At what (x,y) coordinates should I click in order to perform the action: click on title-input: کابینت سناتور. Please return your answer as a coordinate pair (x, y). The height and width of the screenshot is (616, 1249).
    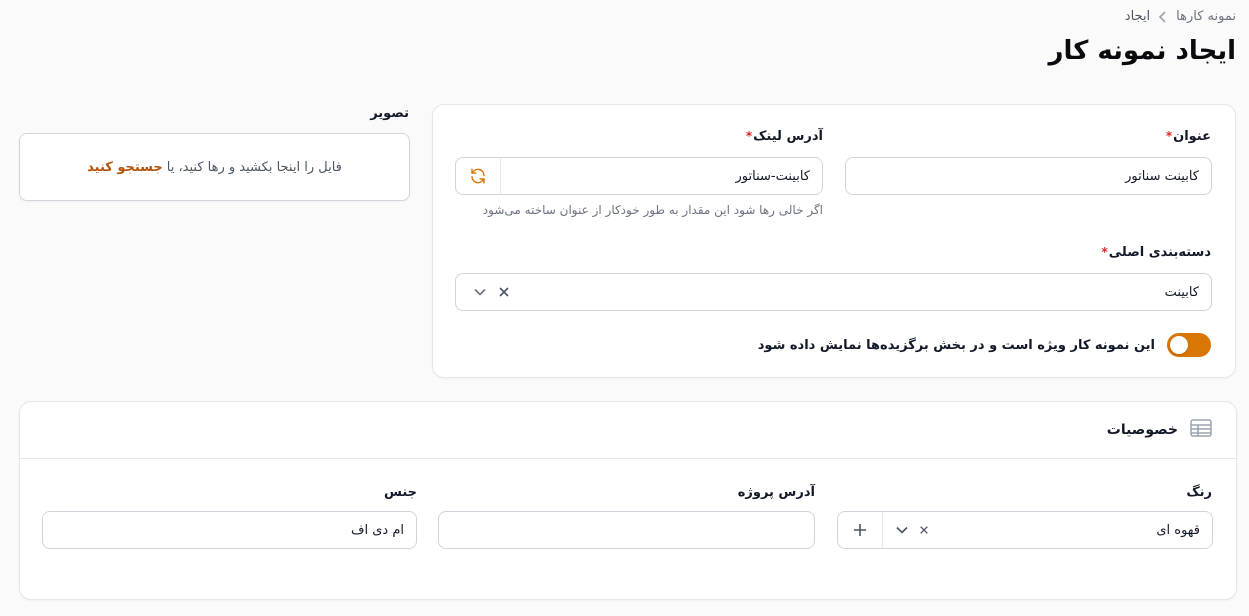
    Looking at the image, I should click on (1028, 176).